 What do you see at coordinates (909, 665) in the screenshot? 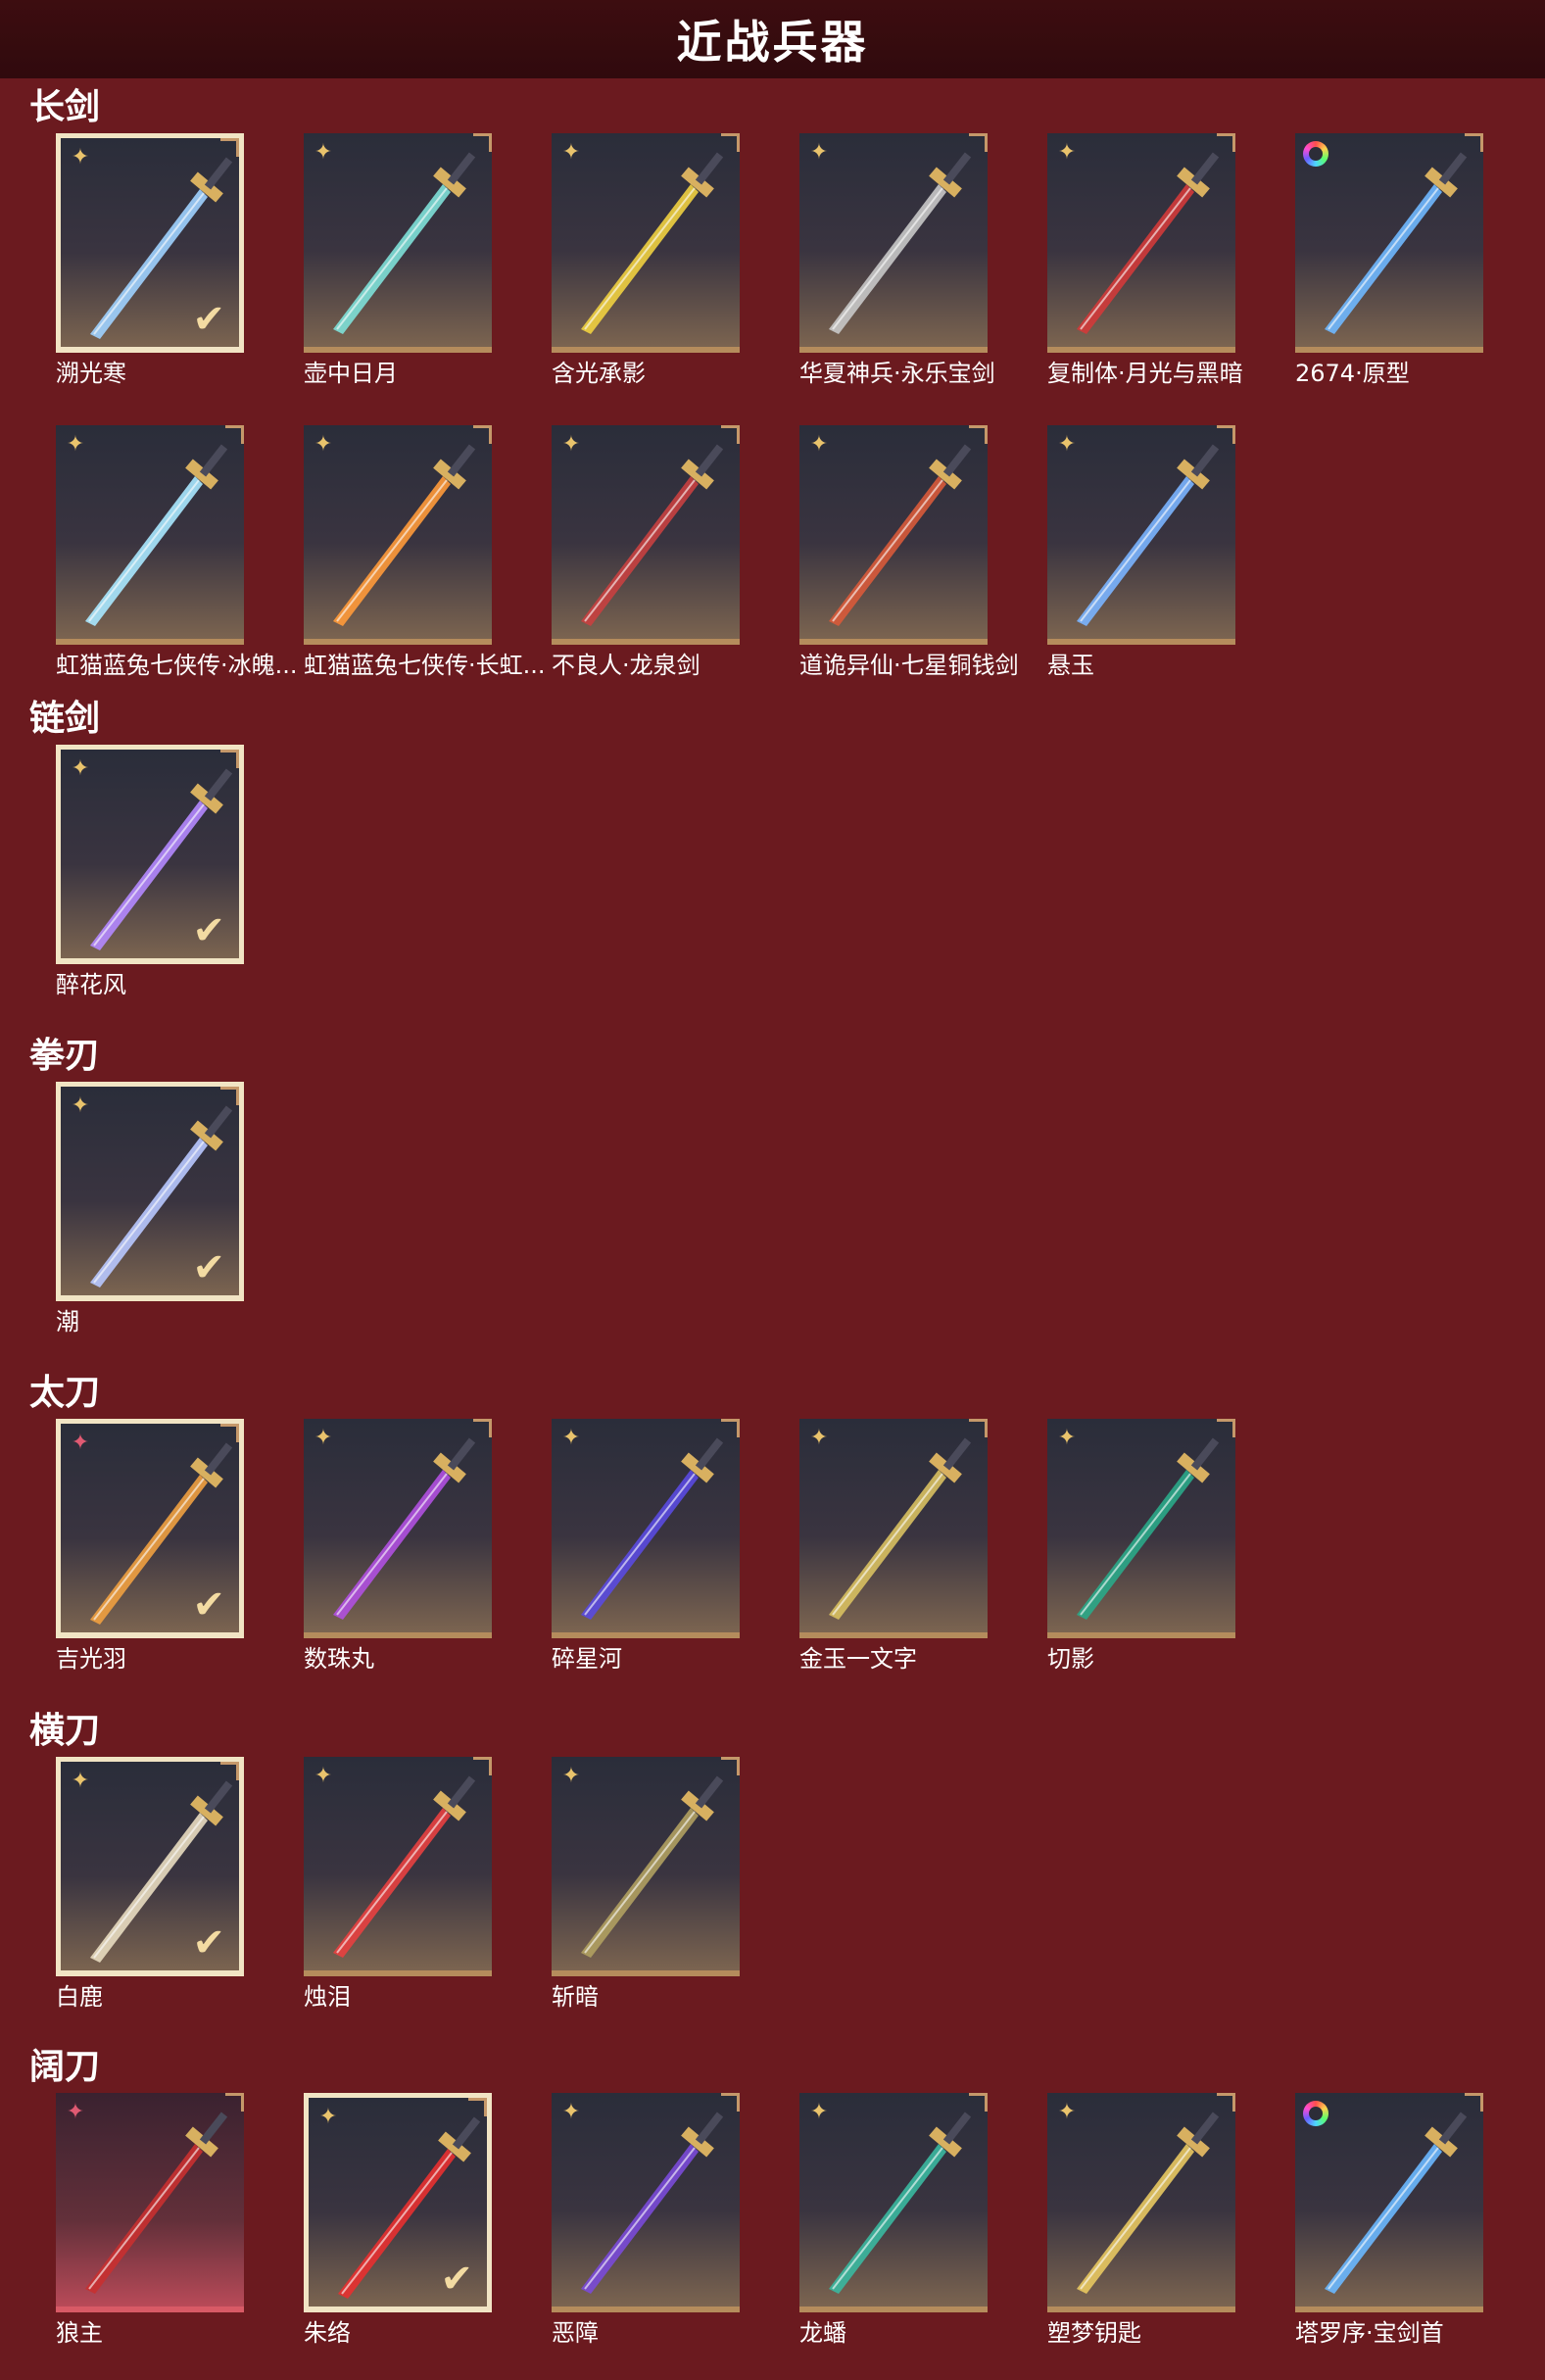
I see `weapon-name: 道诡异仙·七星铜钱剑` at bounding box center [909, 665].